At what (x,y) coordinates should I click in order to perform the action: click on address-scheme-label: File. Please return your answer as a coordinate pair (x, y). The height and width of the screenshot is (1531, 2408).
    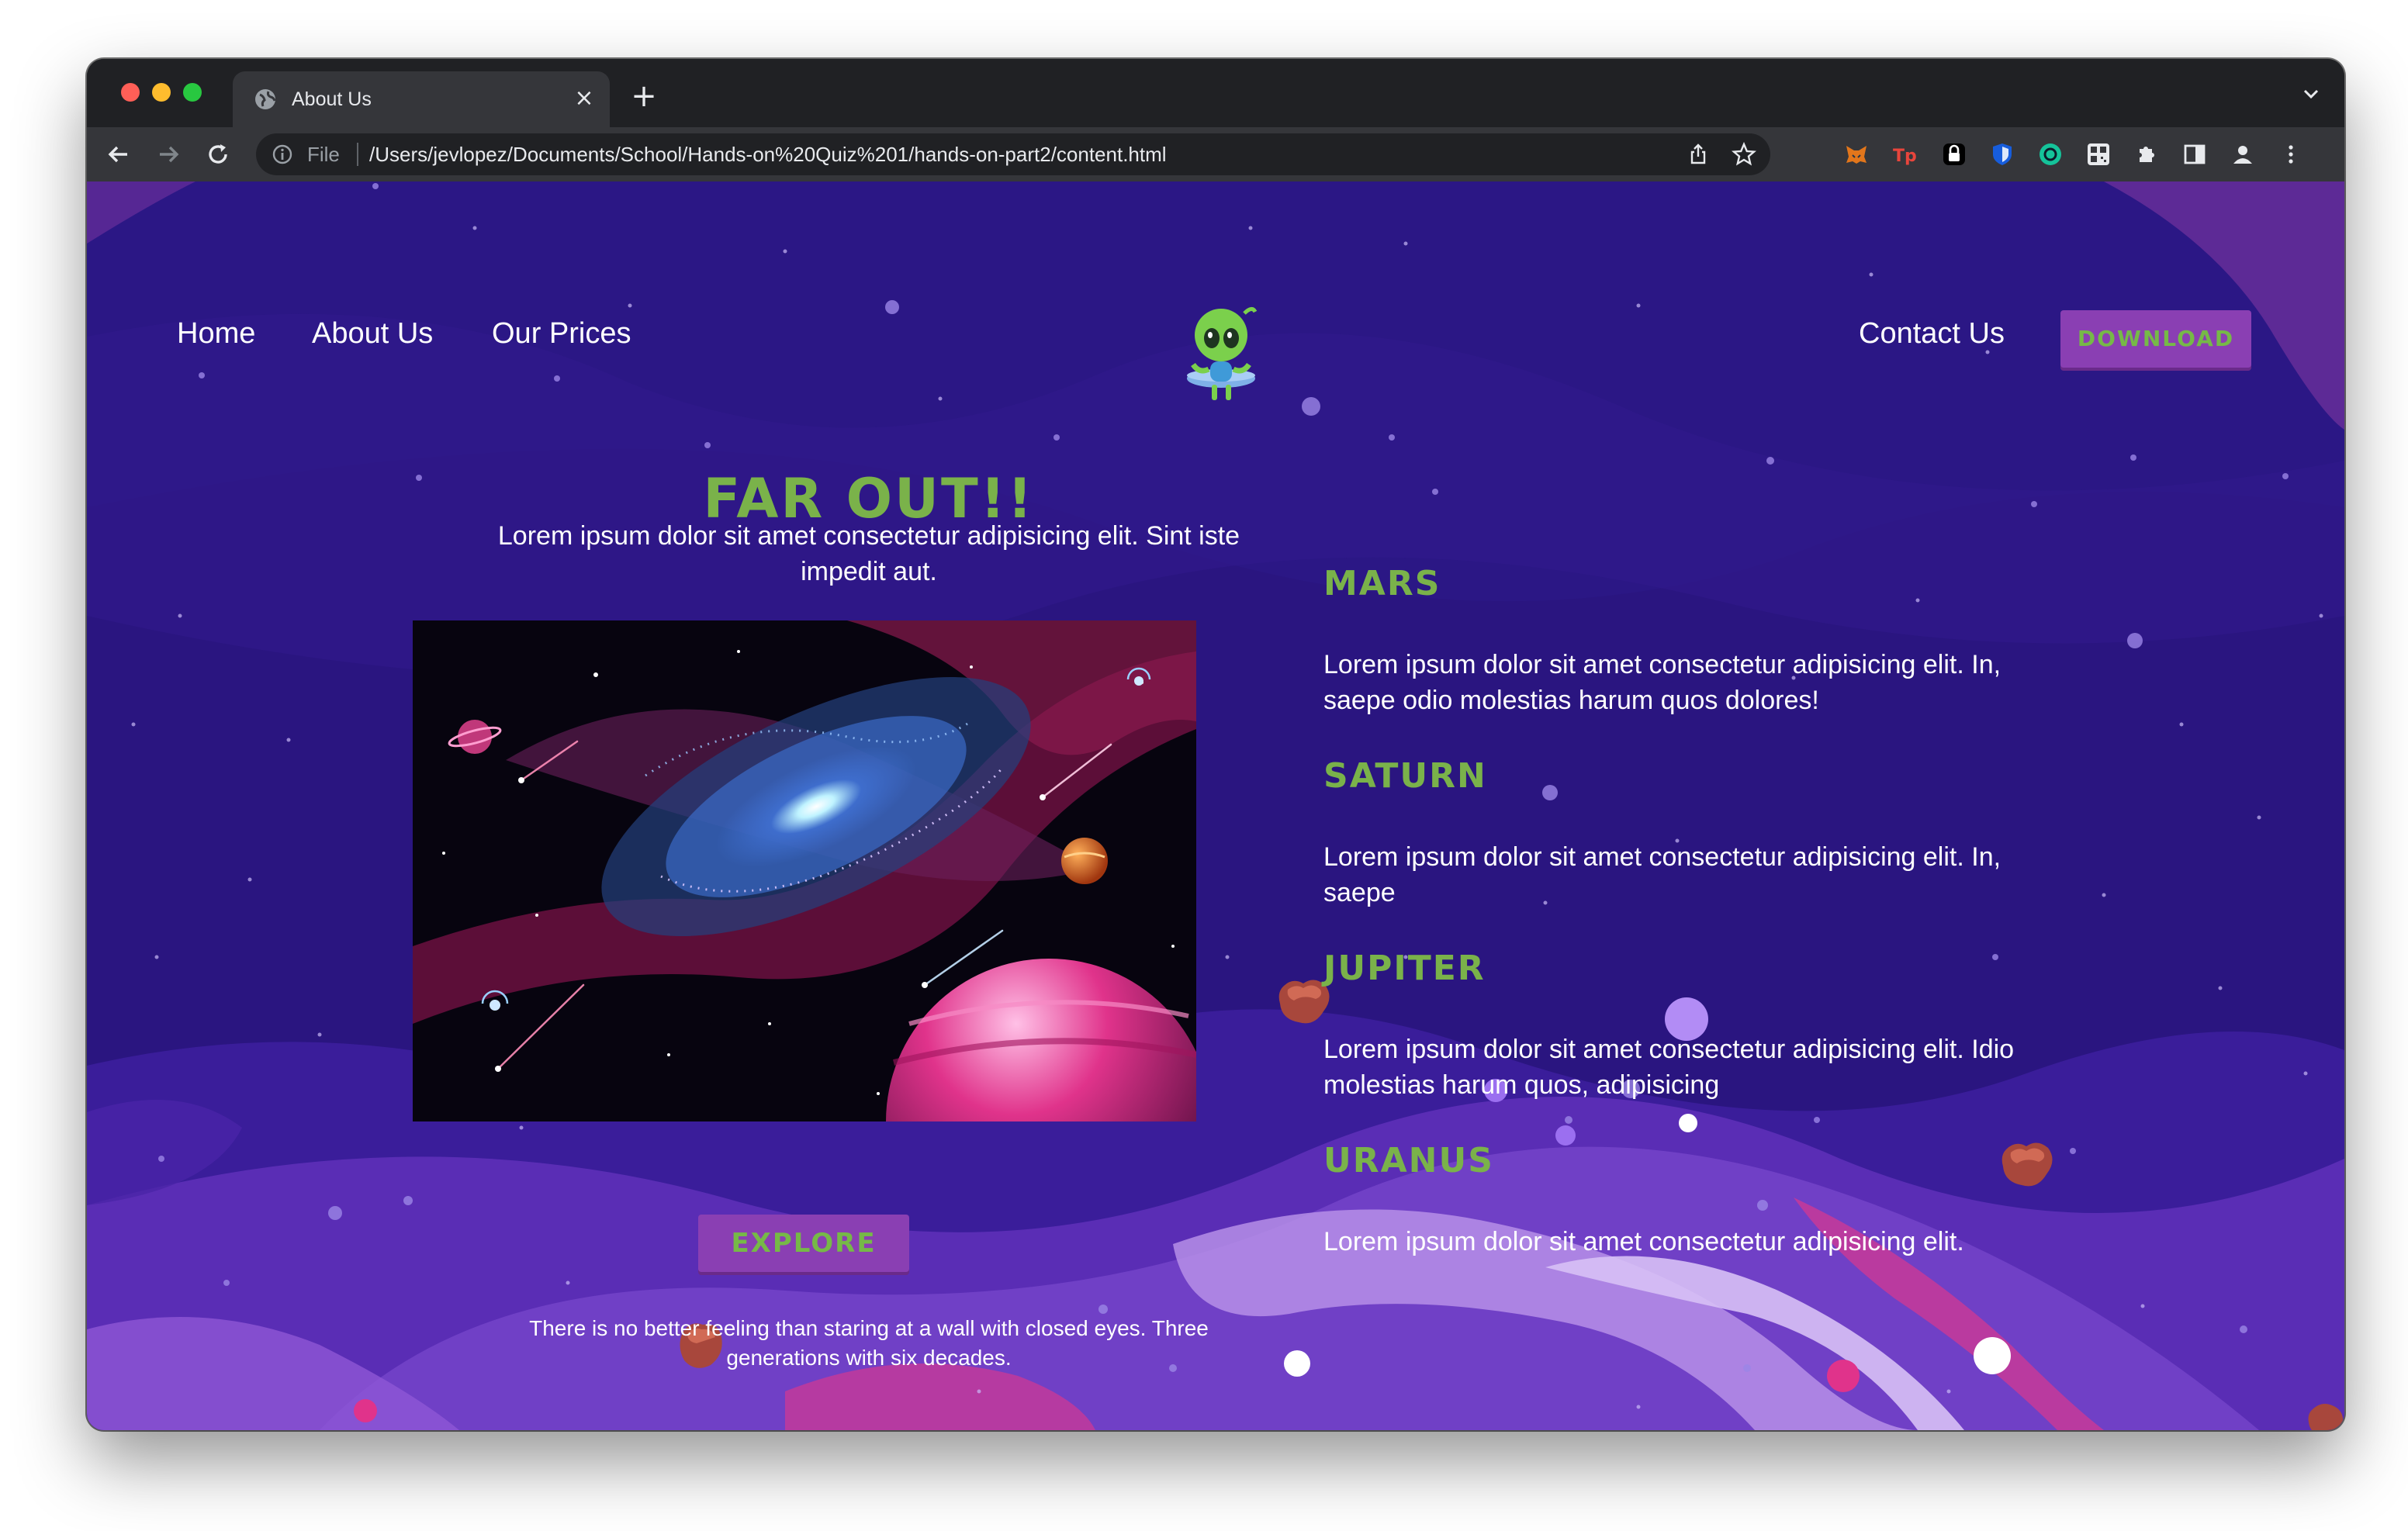
    Looking at the image, I should click on (323, 154).